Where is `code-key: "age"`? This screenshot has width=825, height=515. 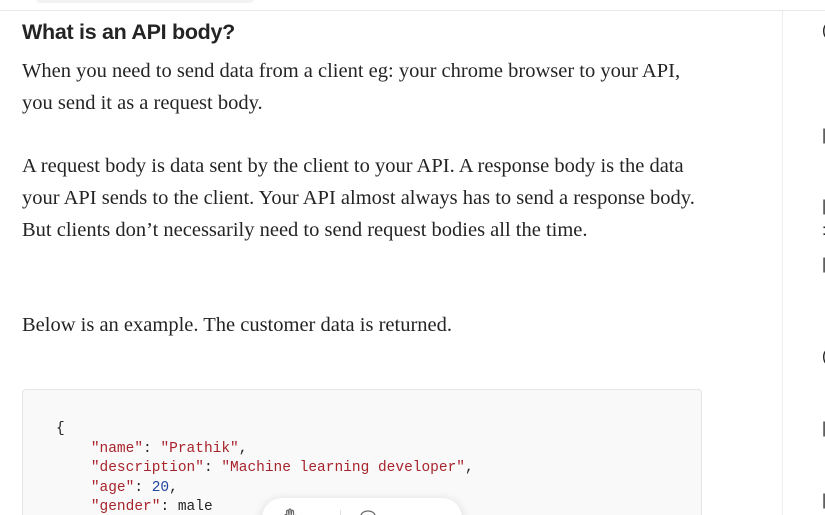 code-key: "age" is located at coordinates (112, 487).